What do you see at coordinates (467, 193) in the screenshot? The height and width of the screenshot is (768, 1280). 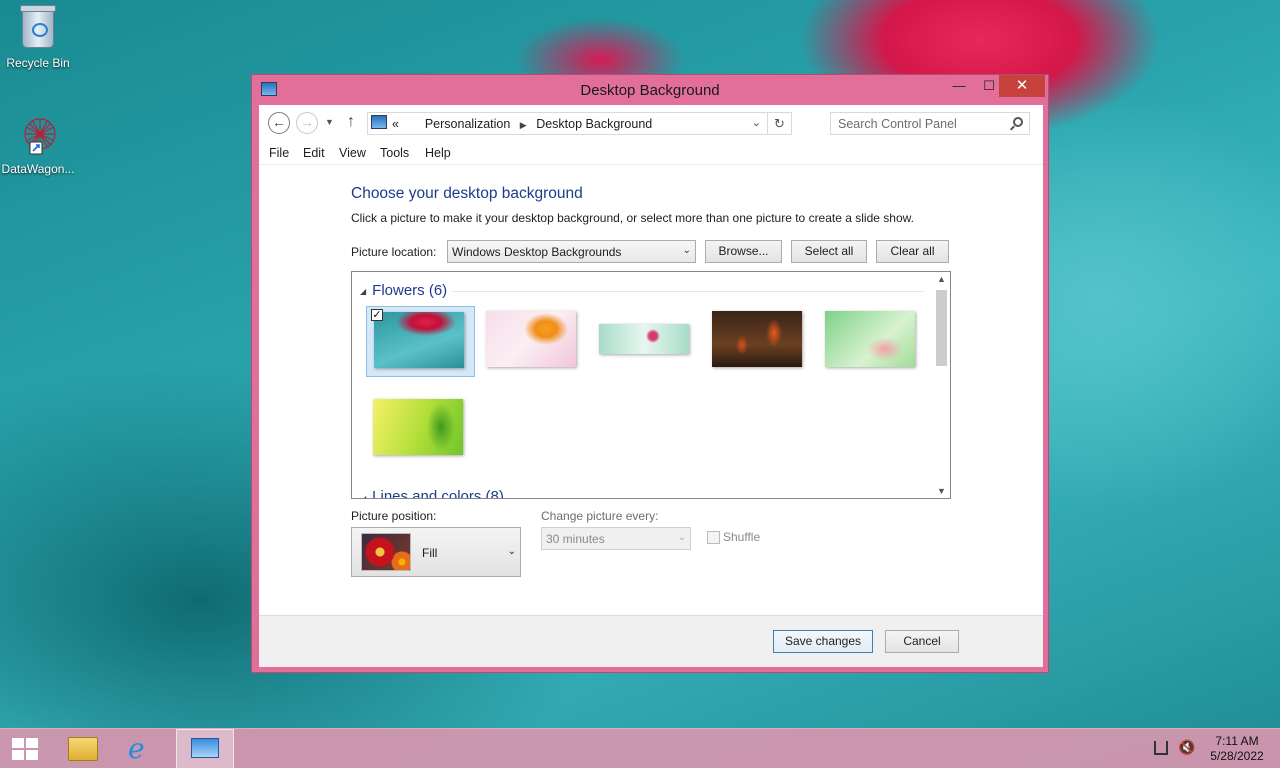 I see `page-title: Choose your desktop background` at bounding box center [467, 193].